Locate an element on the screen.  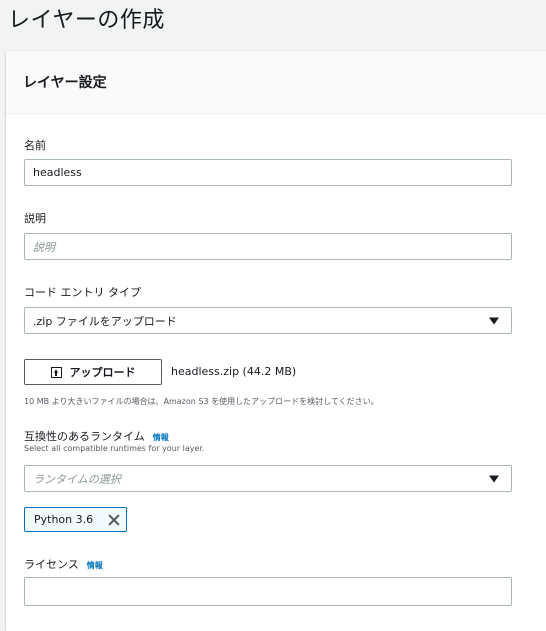
runtimes-info-link: 情報 is located at coordinates (161, 437).